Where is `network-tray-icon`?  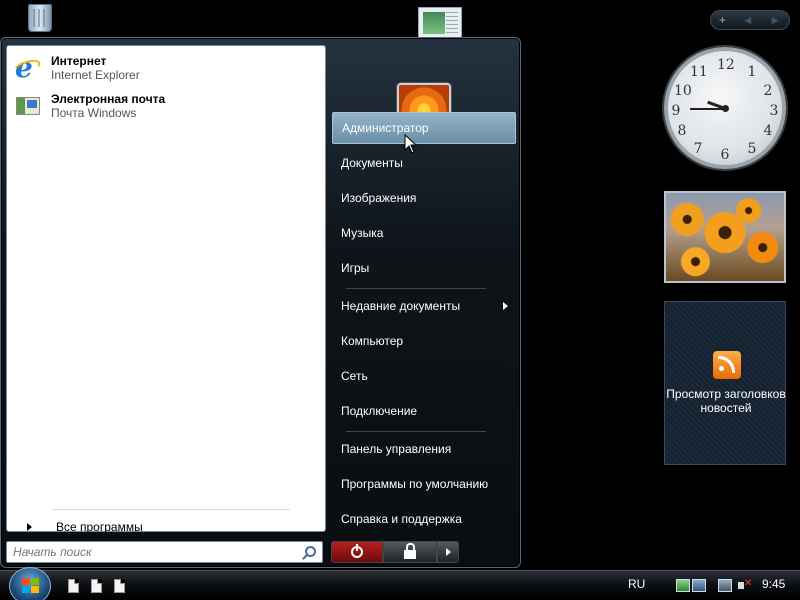 network-tray-icon is located at coordinates (725, 585).